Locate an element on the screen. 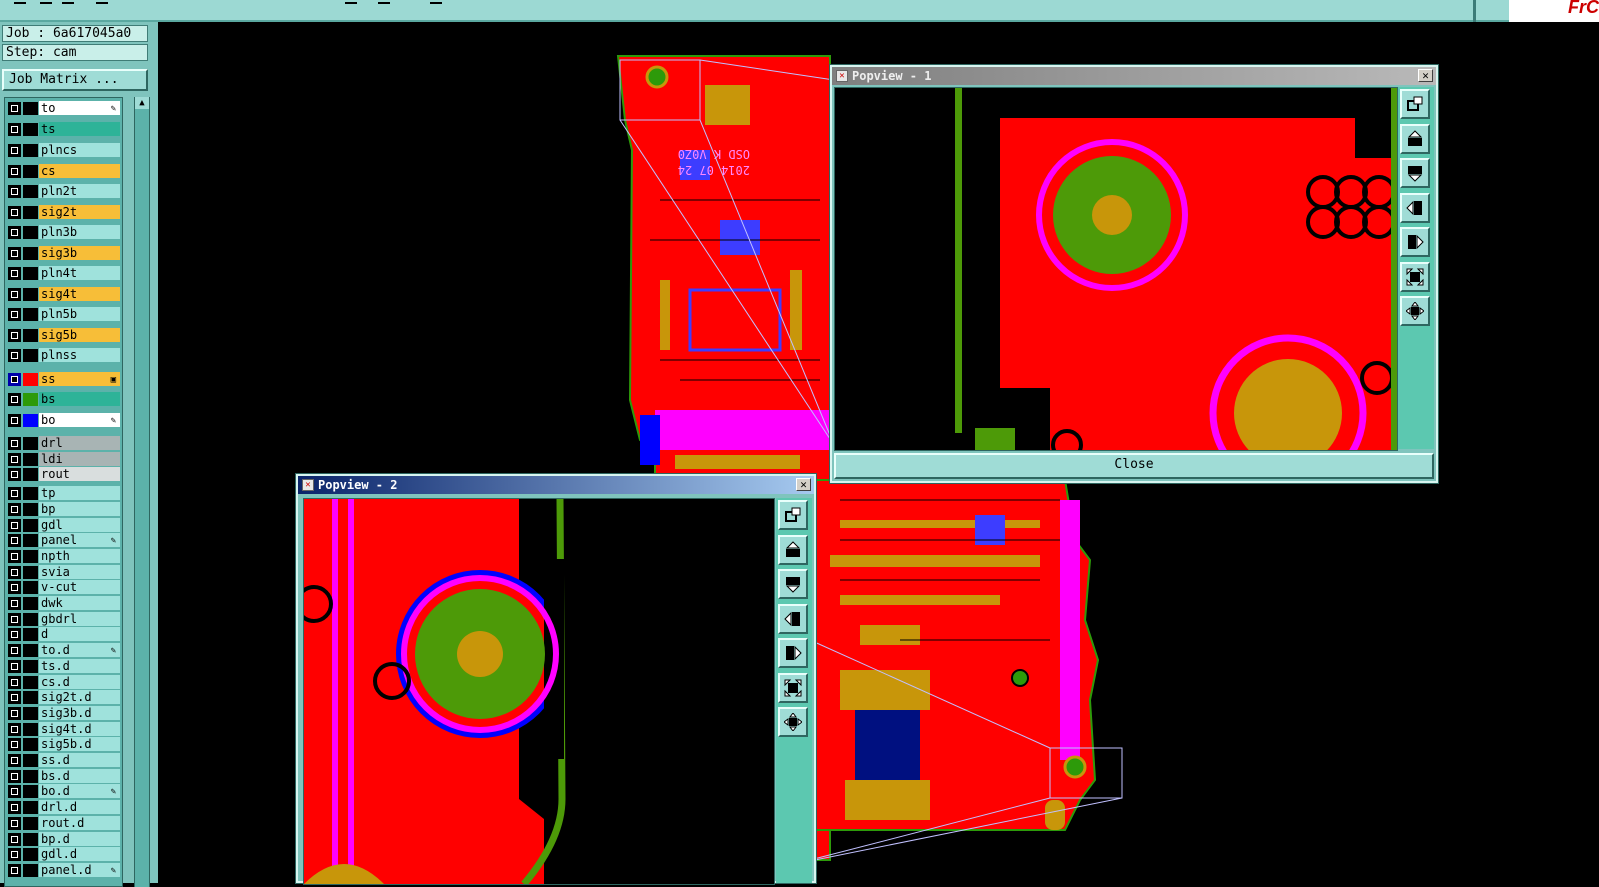  layer-row-npth: npth is located at coordinates (63, 556).